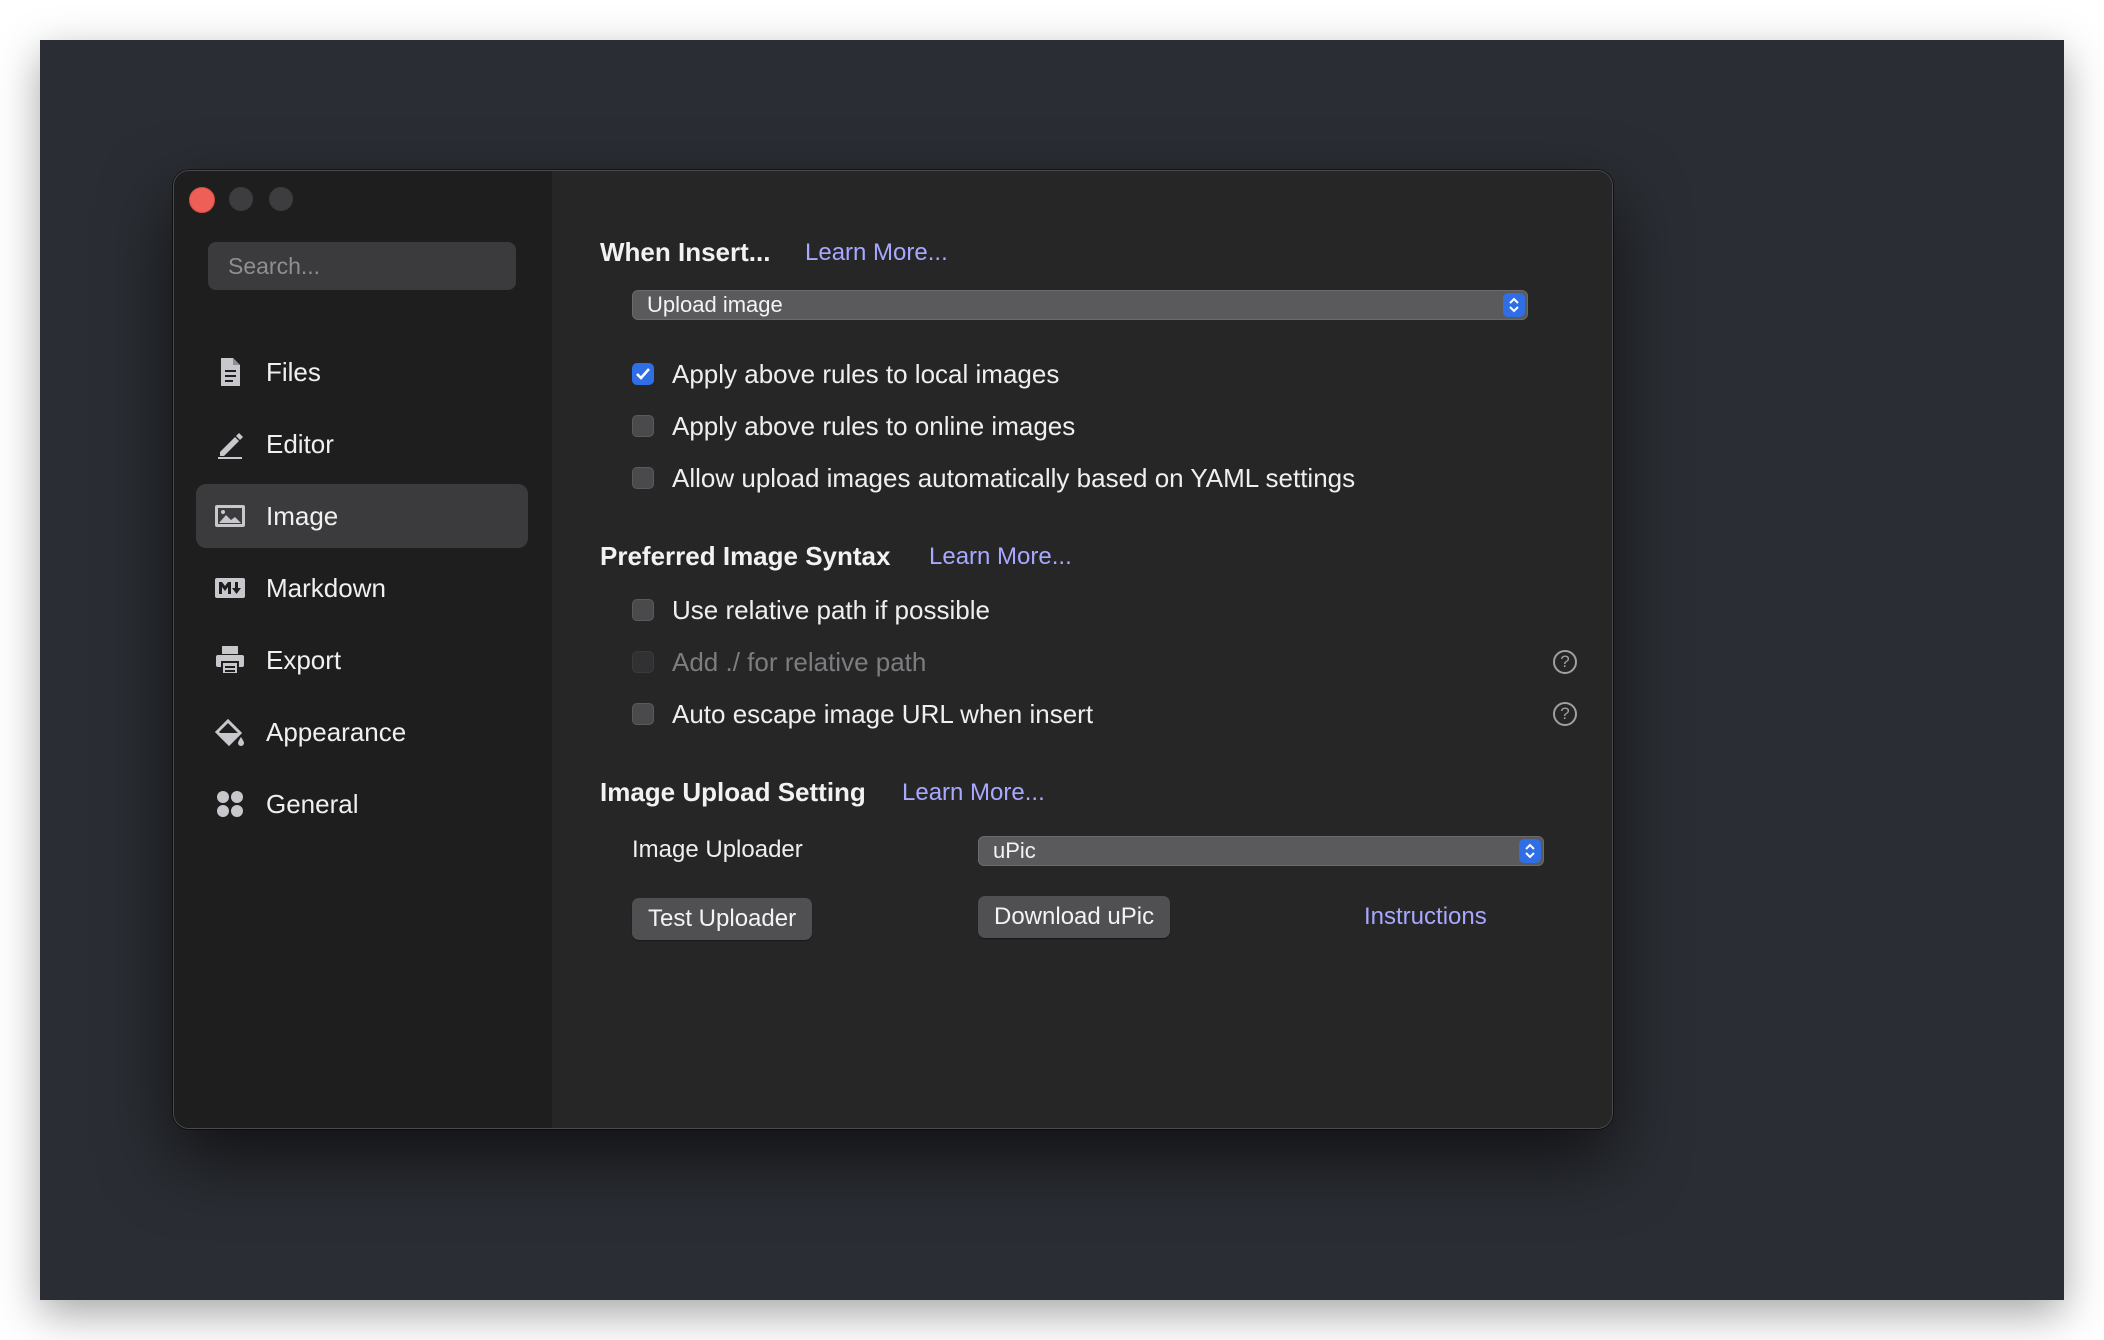 Image resolution: width=2104 pixels, height=1340 pixels. What do you see at coordinates (643, 714) in the screenshot?
I see `auto-escape-checkbox` at bounding box center [643, 714].